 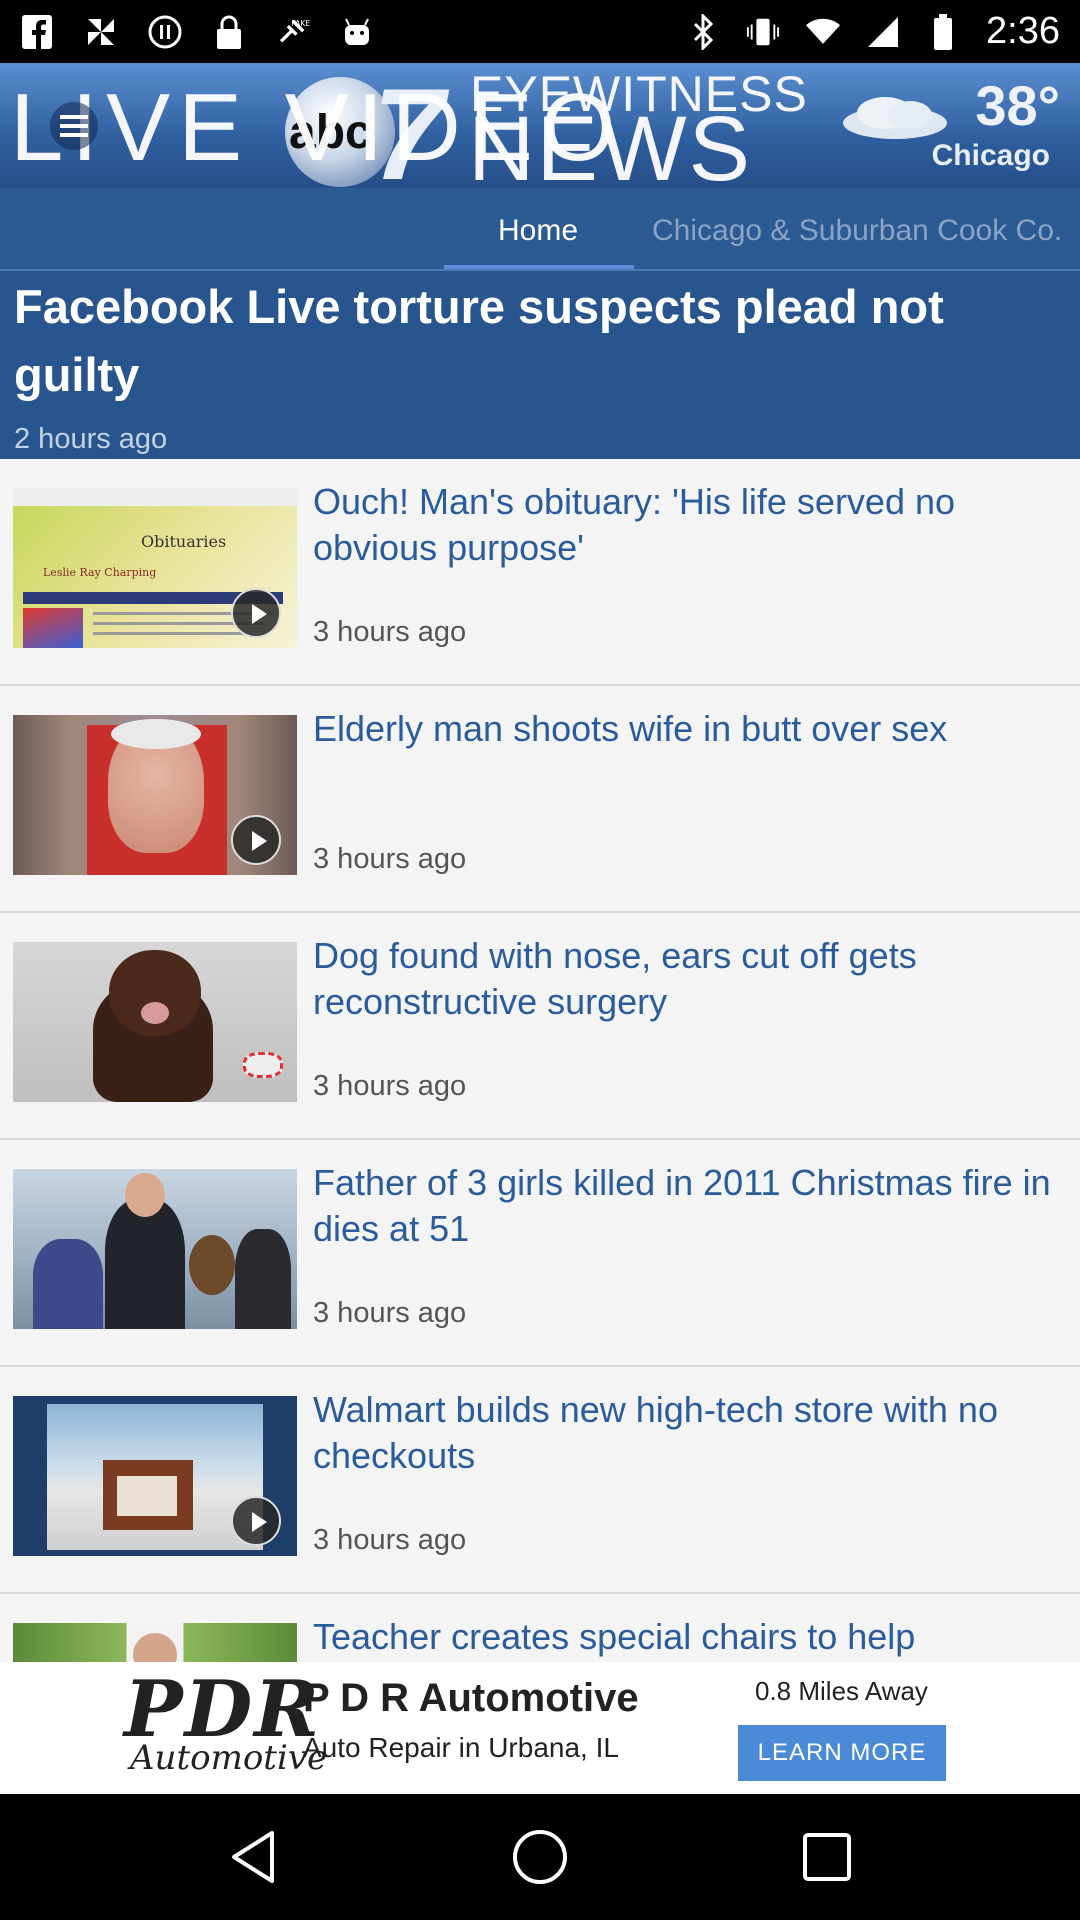 I want to click on weather-widget: 38° Chicago, so click(x=951, y=123).